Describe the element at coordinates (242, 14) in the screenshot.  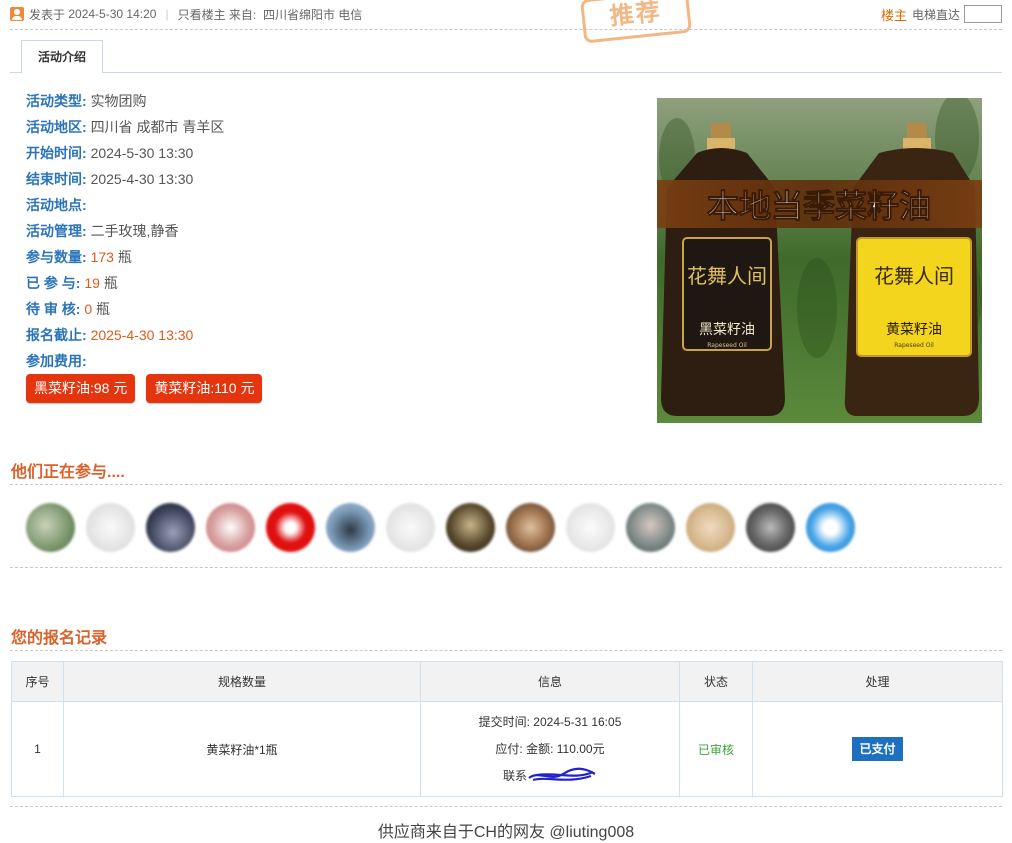
I see `from-label: 来自:` at that location.